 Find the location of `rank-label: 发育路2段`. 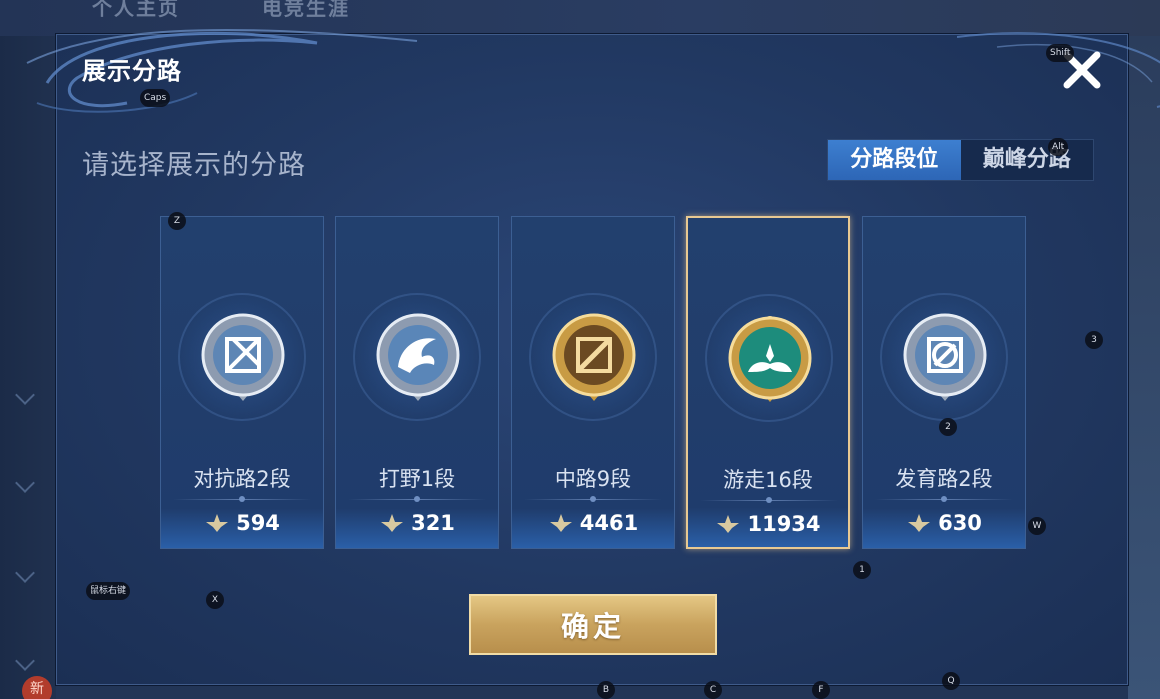

rank-label: 发育路2段 is located at coordinates (944, 479).